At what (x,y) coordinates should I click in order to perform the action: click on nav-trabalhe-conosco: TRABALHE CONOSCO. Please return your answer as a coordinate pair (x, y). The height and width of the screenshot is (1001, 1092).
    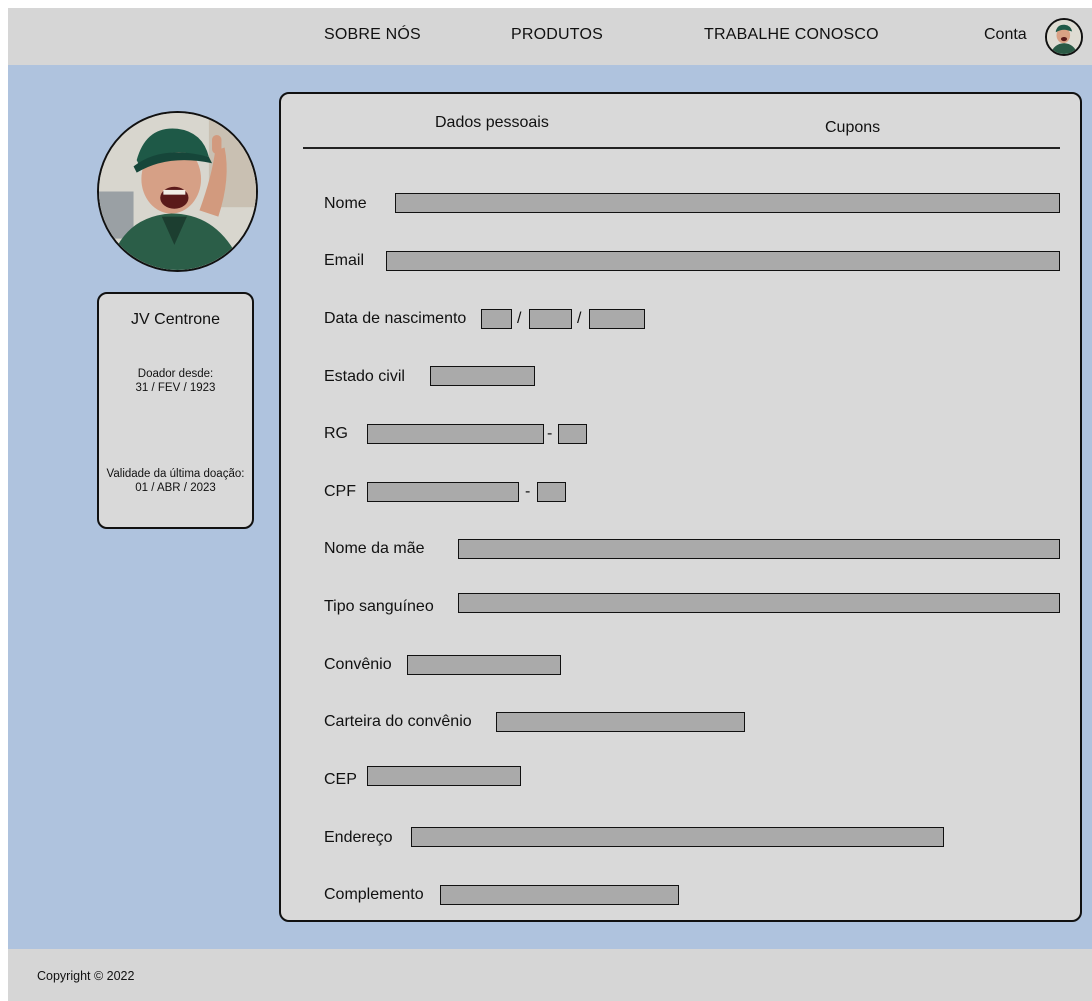
    Looking at the image, I should click on (791, 35).